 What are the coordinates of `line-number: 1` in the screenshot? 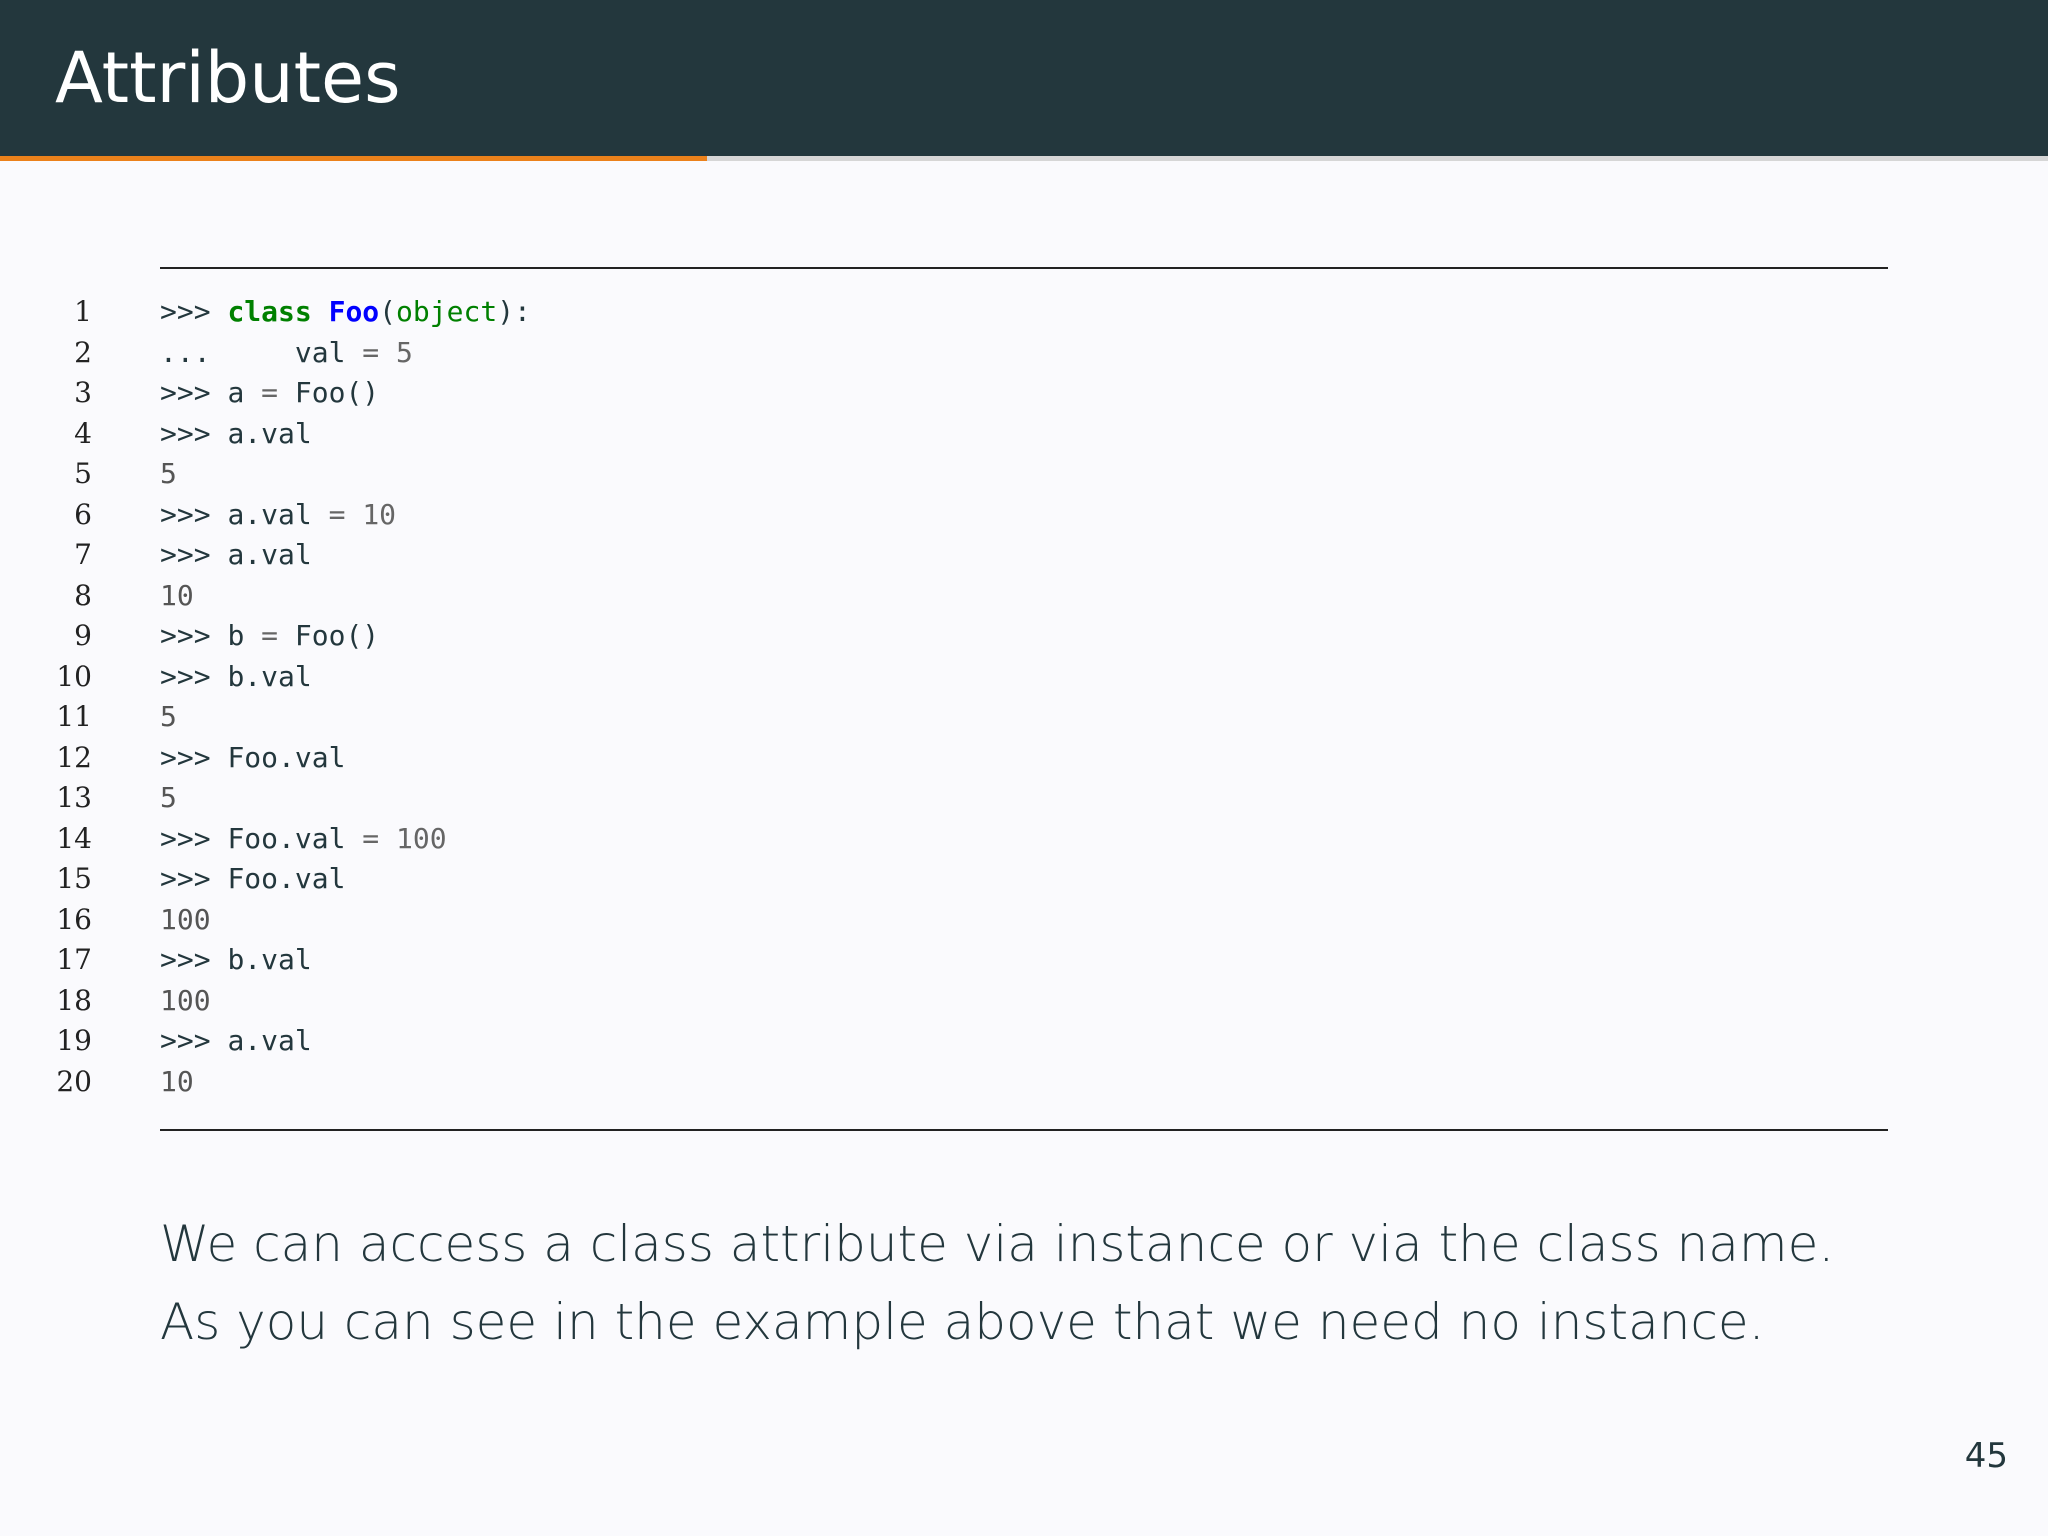 It's located at (83, 311).